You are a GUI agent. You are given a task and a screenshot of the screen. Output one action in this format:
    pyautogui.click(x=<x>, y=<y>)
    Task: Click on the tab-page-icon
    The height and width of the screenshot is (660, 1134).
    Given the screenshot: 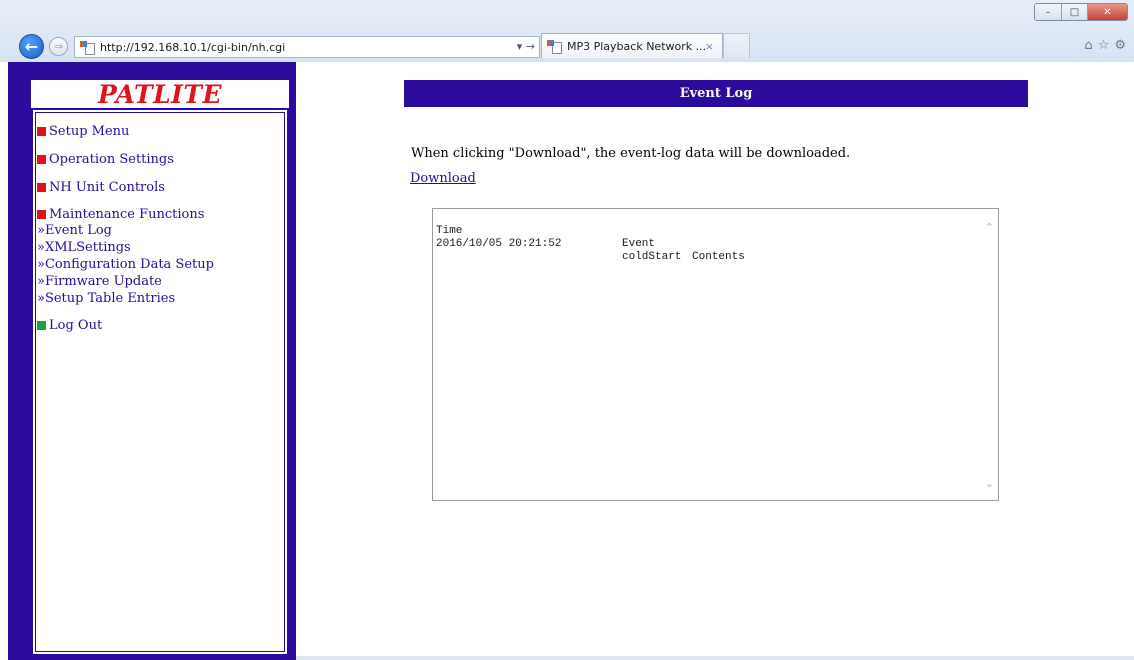 What is the action you would take?
    pyautogui.click(x=554, y=46)
    